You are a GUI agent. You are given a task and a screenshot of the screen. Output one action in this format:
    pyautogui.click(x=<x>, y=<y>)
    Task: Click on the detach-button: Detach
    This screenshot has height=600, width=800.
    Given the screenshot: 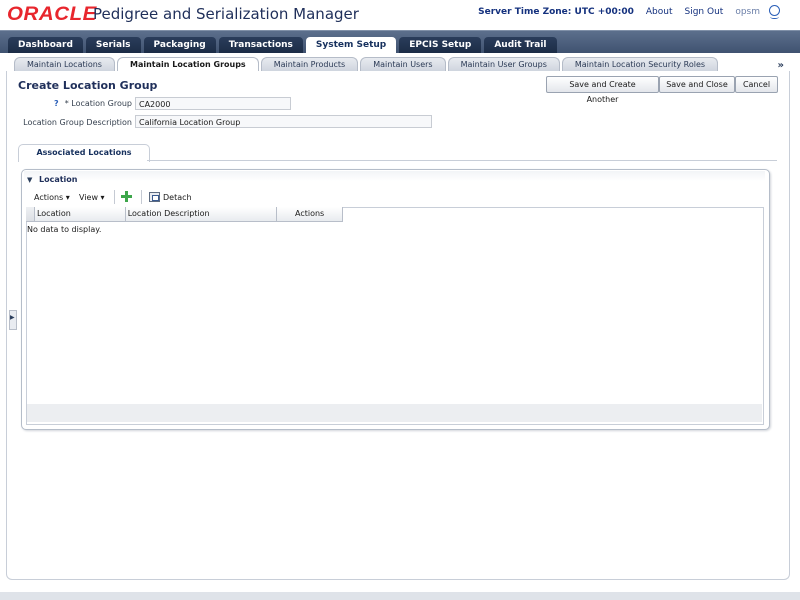 What is the action you would take?
    pyautogui.click(x=177, y=197)
    